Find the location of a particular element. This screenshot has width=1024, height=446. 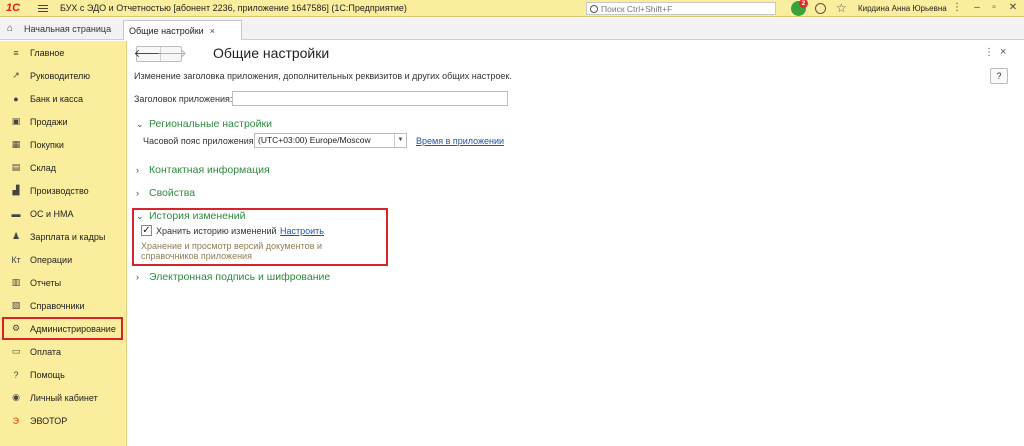

sidebar-item-reports: ▥ Отчеты is located at coordinates (63, 282).